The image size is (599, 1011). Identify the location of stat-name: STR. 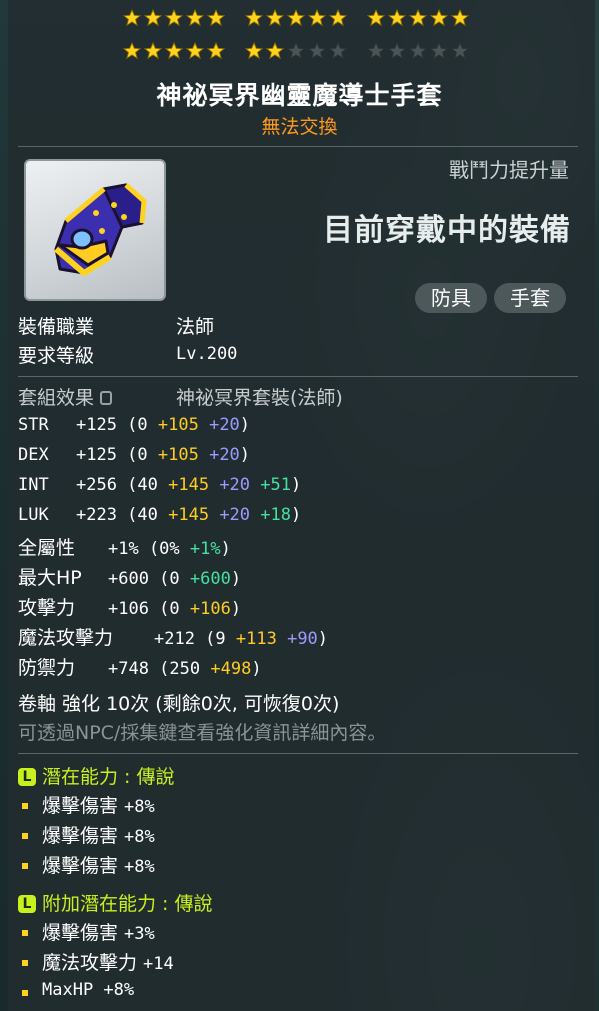
(33, 425).